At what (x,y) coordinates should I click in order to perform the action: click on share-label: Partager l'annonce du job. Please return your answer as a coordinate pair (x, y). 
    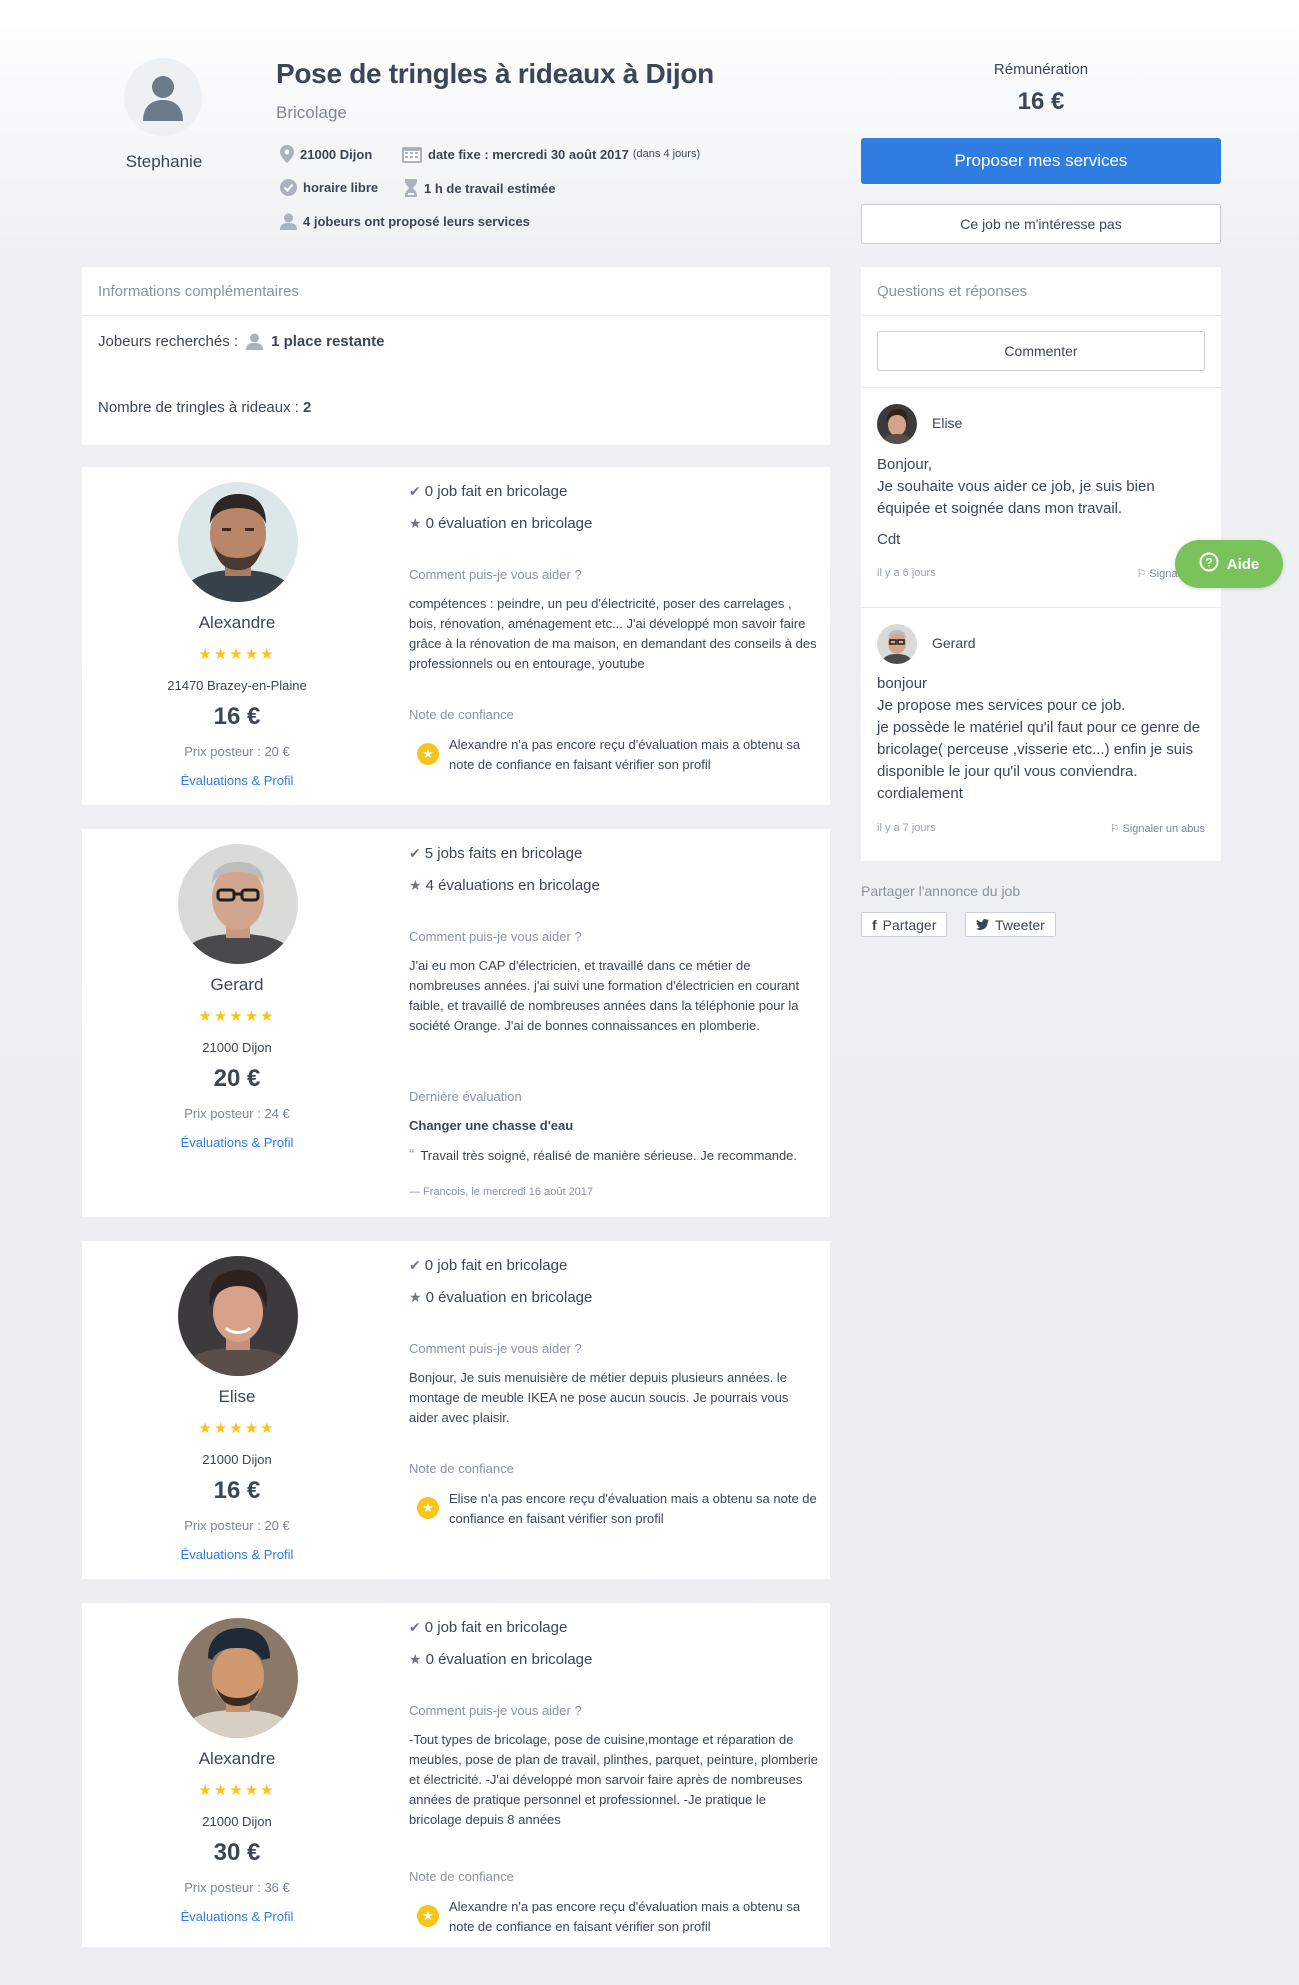
    Looking at the image, I should click on (941, 891).